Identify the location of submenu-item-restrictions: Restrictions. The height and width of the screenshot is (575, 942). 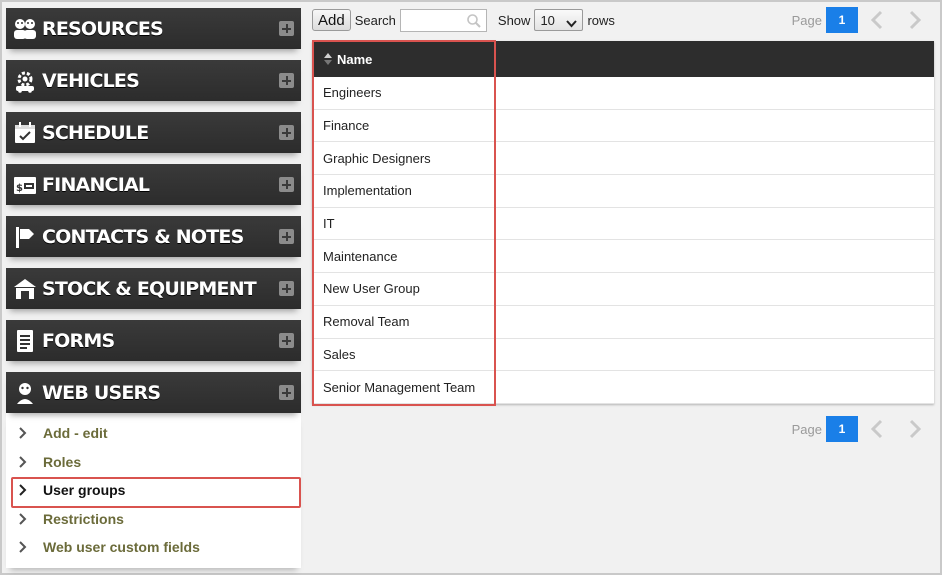
(153, 519).